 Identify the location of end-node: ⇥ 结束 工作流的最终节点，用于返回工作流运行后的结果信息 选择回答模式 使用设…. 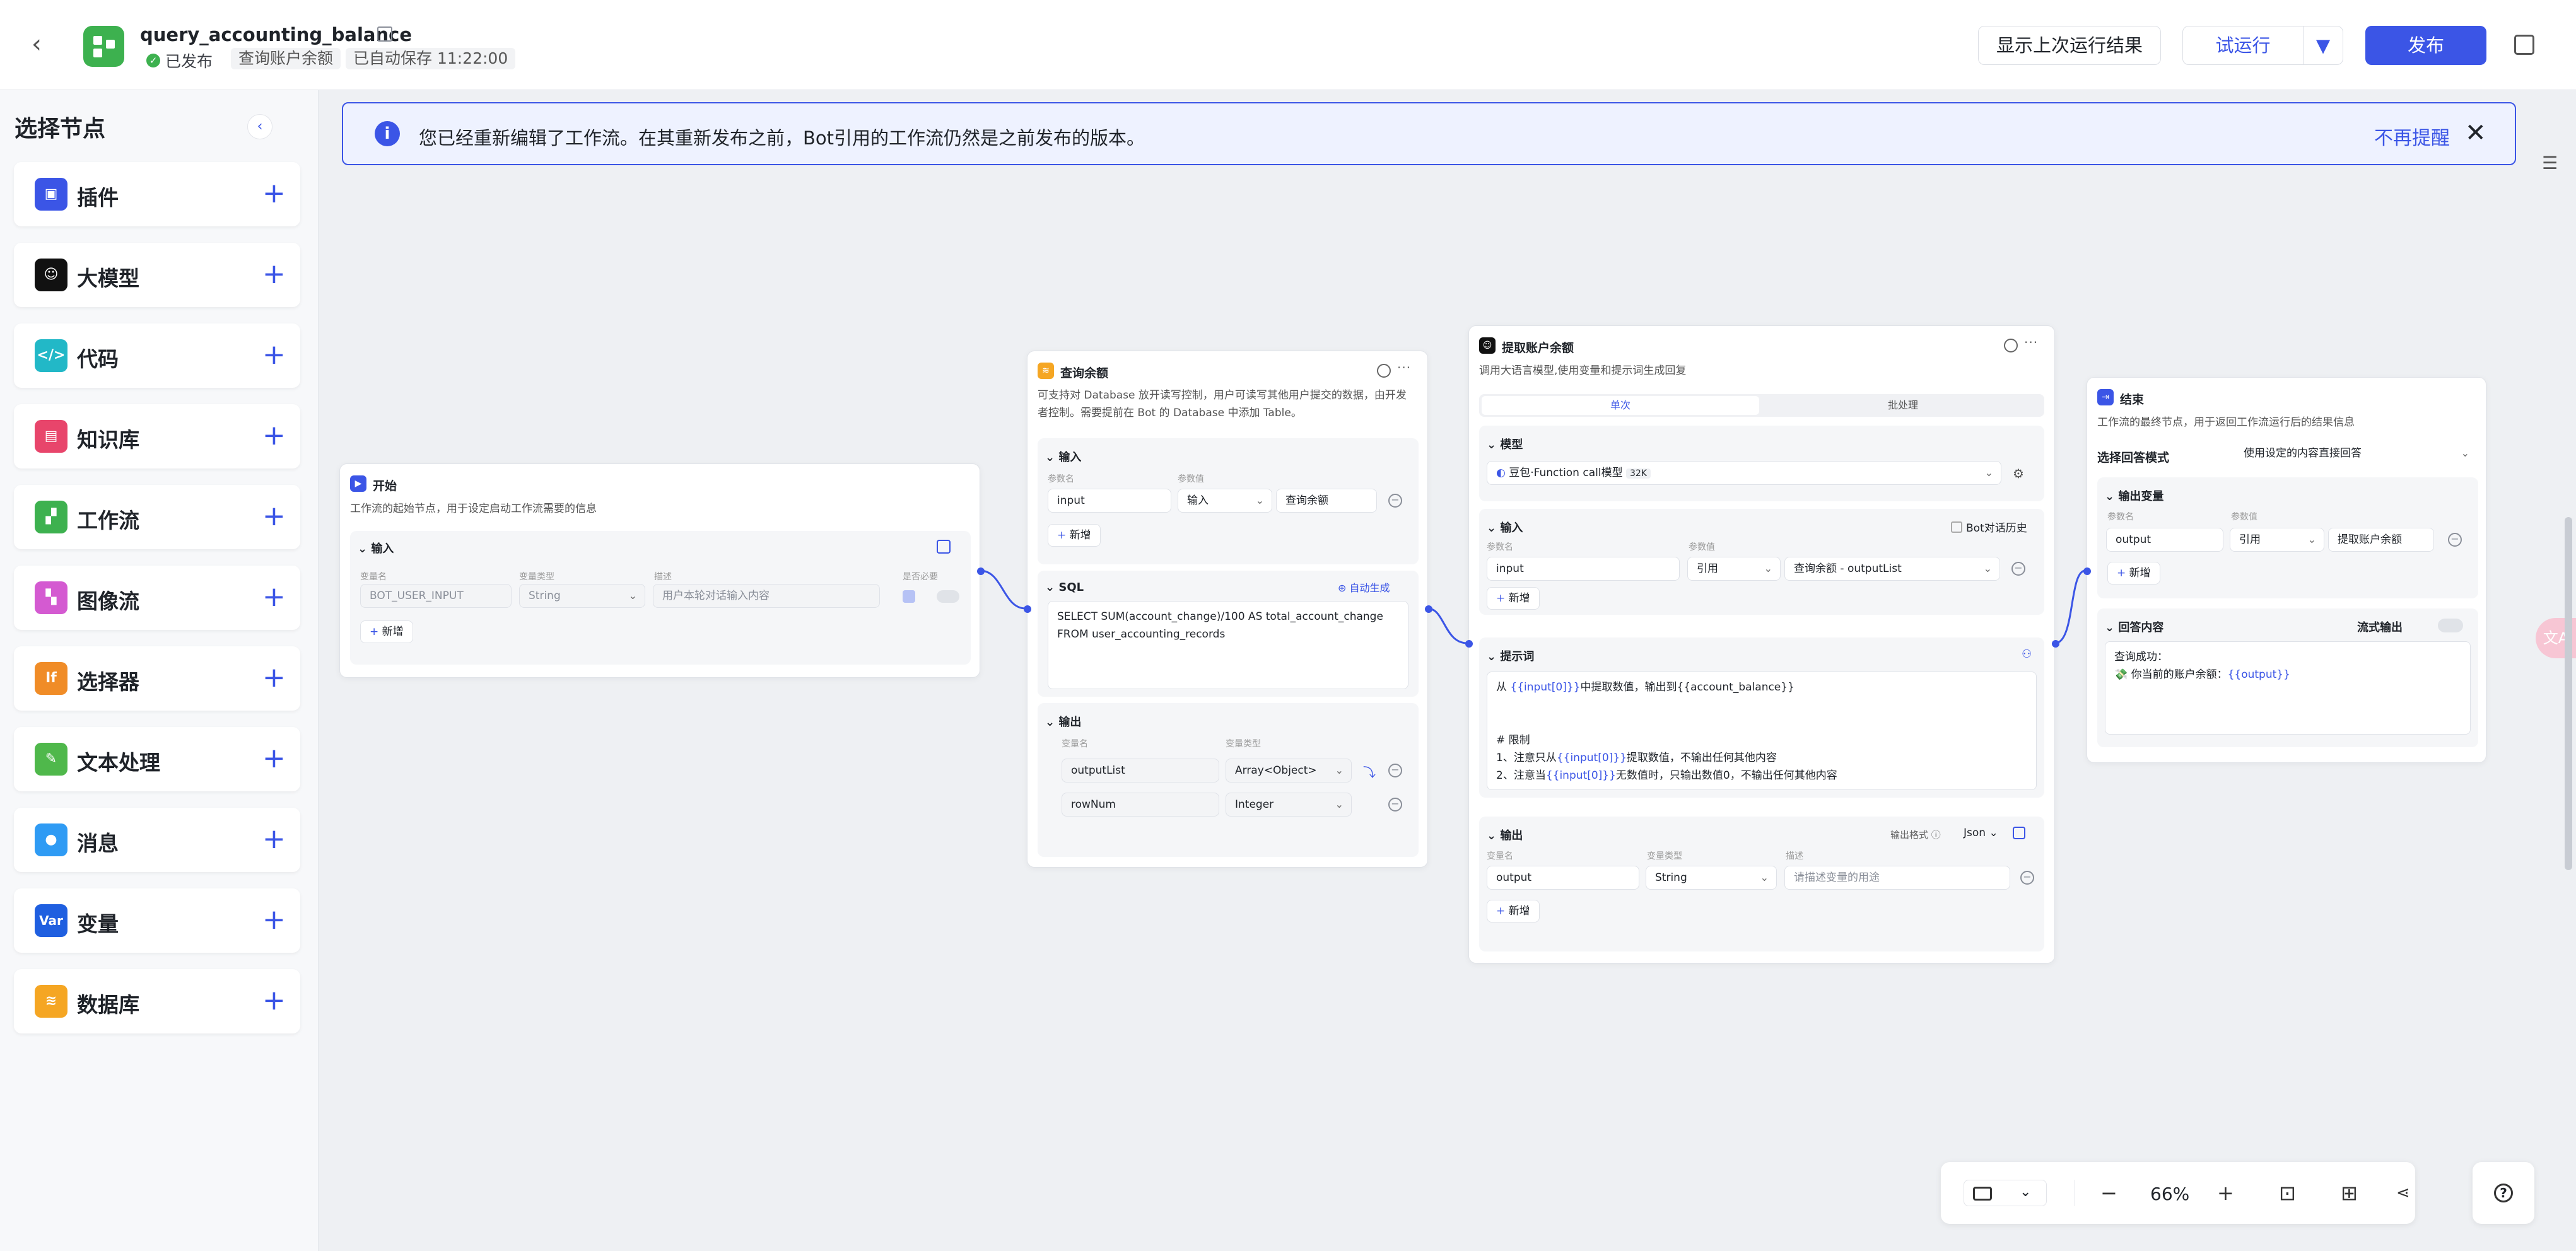
(2284, 570).